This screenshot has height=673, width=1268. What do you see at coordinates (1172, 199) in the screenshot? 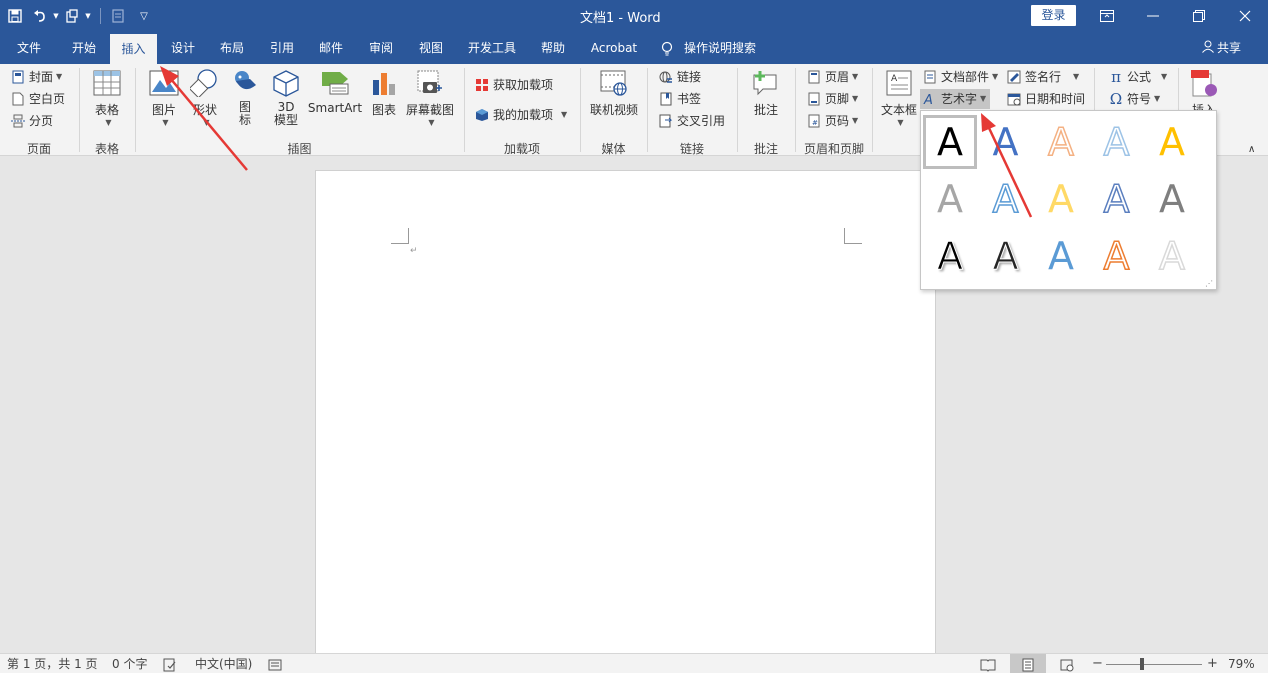
I see `wordart-style-r2-c5: A` at bounding box center [1172, 199].